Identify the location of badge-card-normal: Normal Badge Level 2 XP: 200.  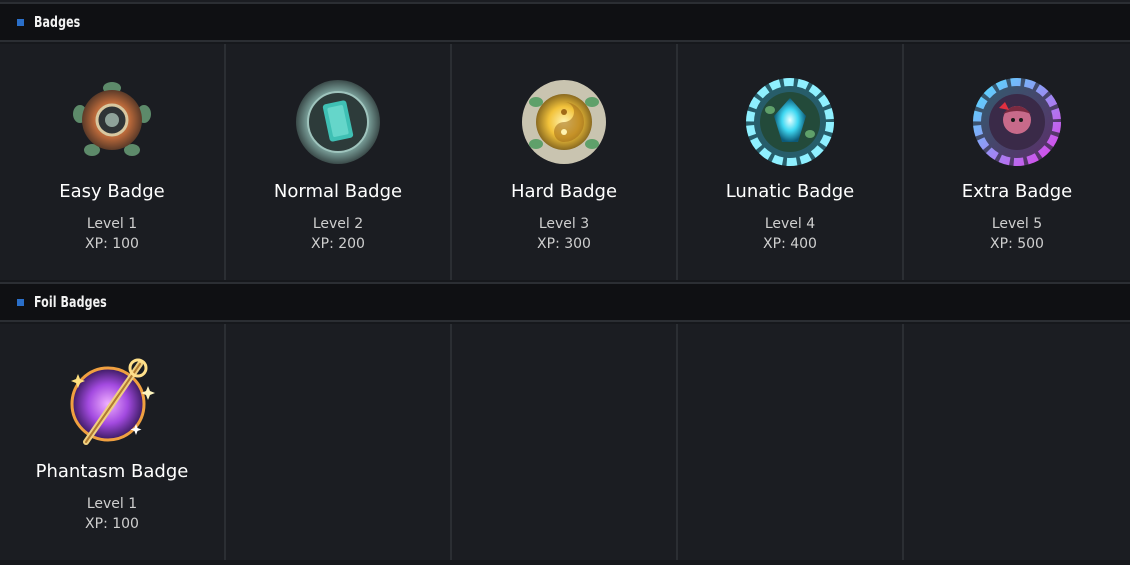
(339, 162).